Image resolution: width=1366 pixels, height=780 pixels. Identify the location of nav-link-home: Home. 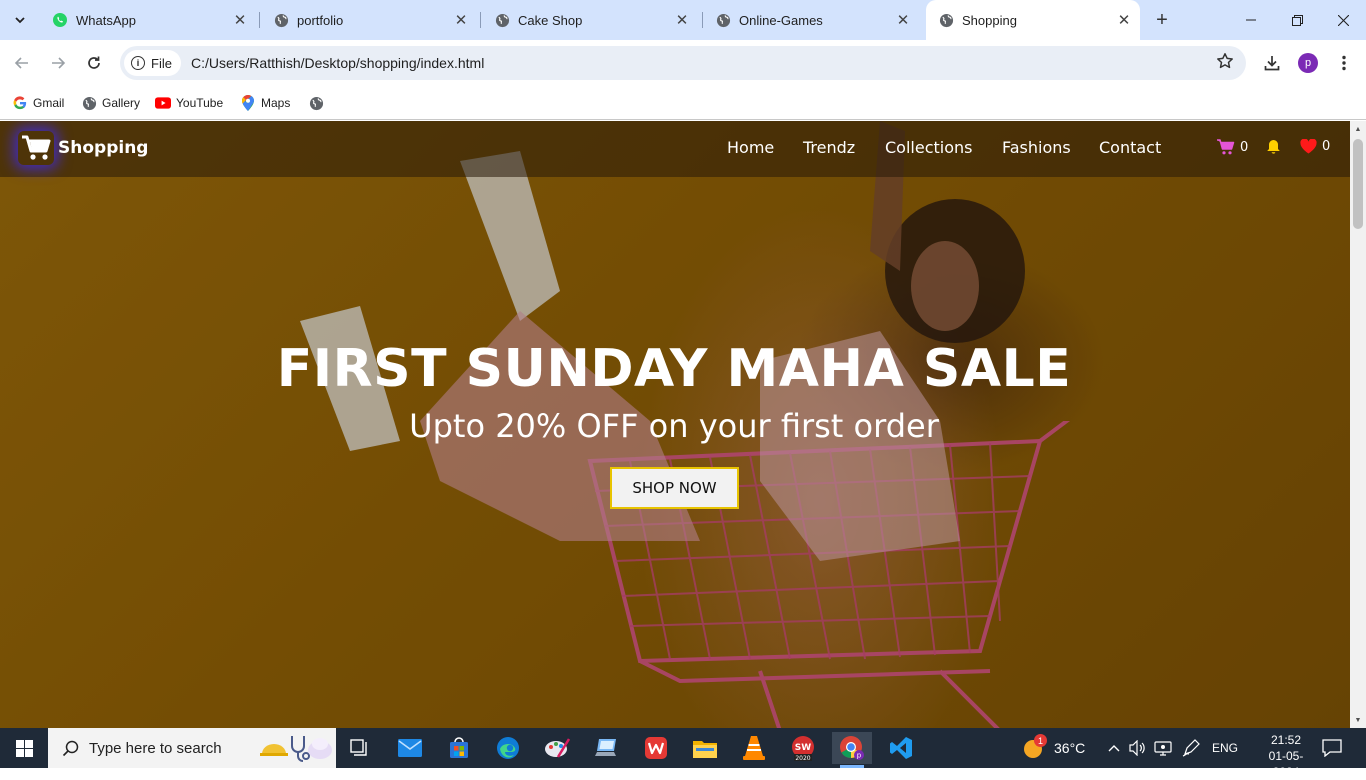
(750, 147).